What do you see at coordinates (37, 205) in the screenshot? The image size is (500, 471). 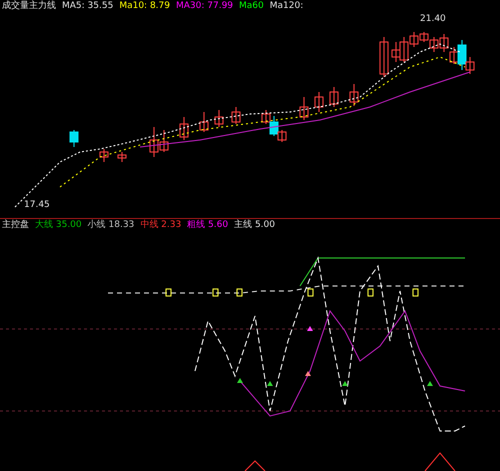 I see `price-label: 17.45` at bounding box center [37, 205].